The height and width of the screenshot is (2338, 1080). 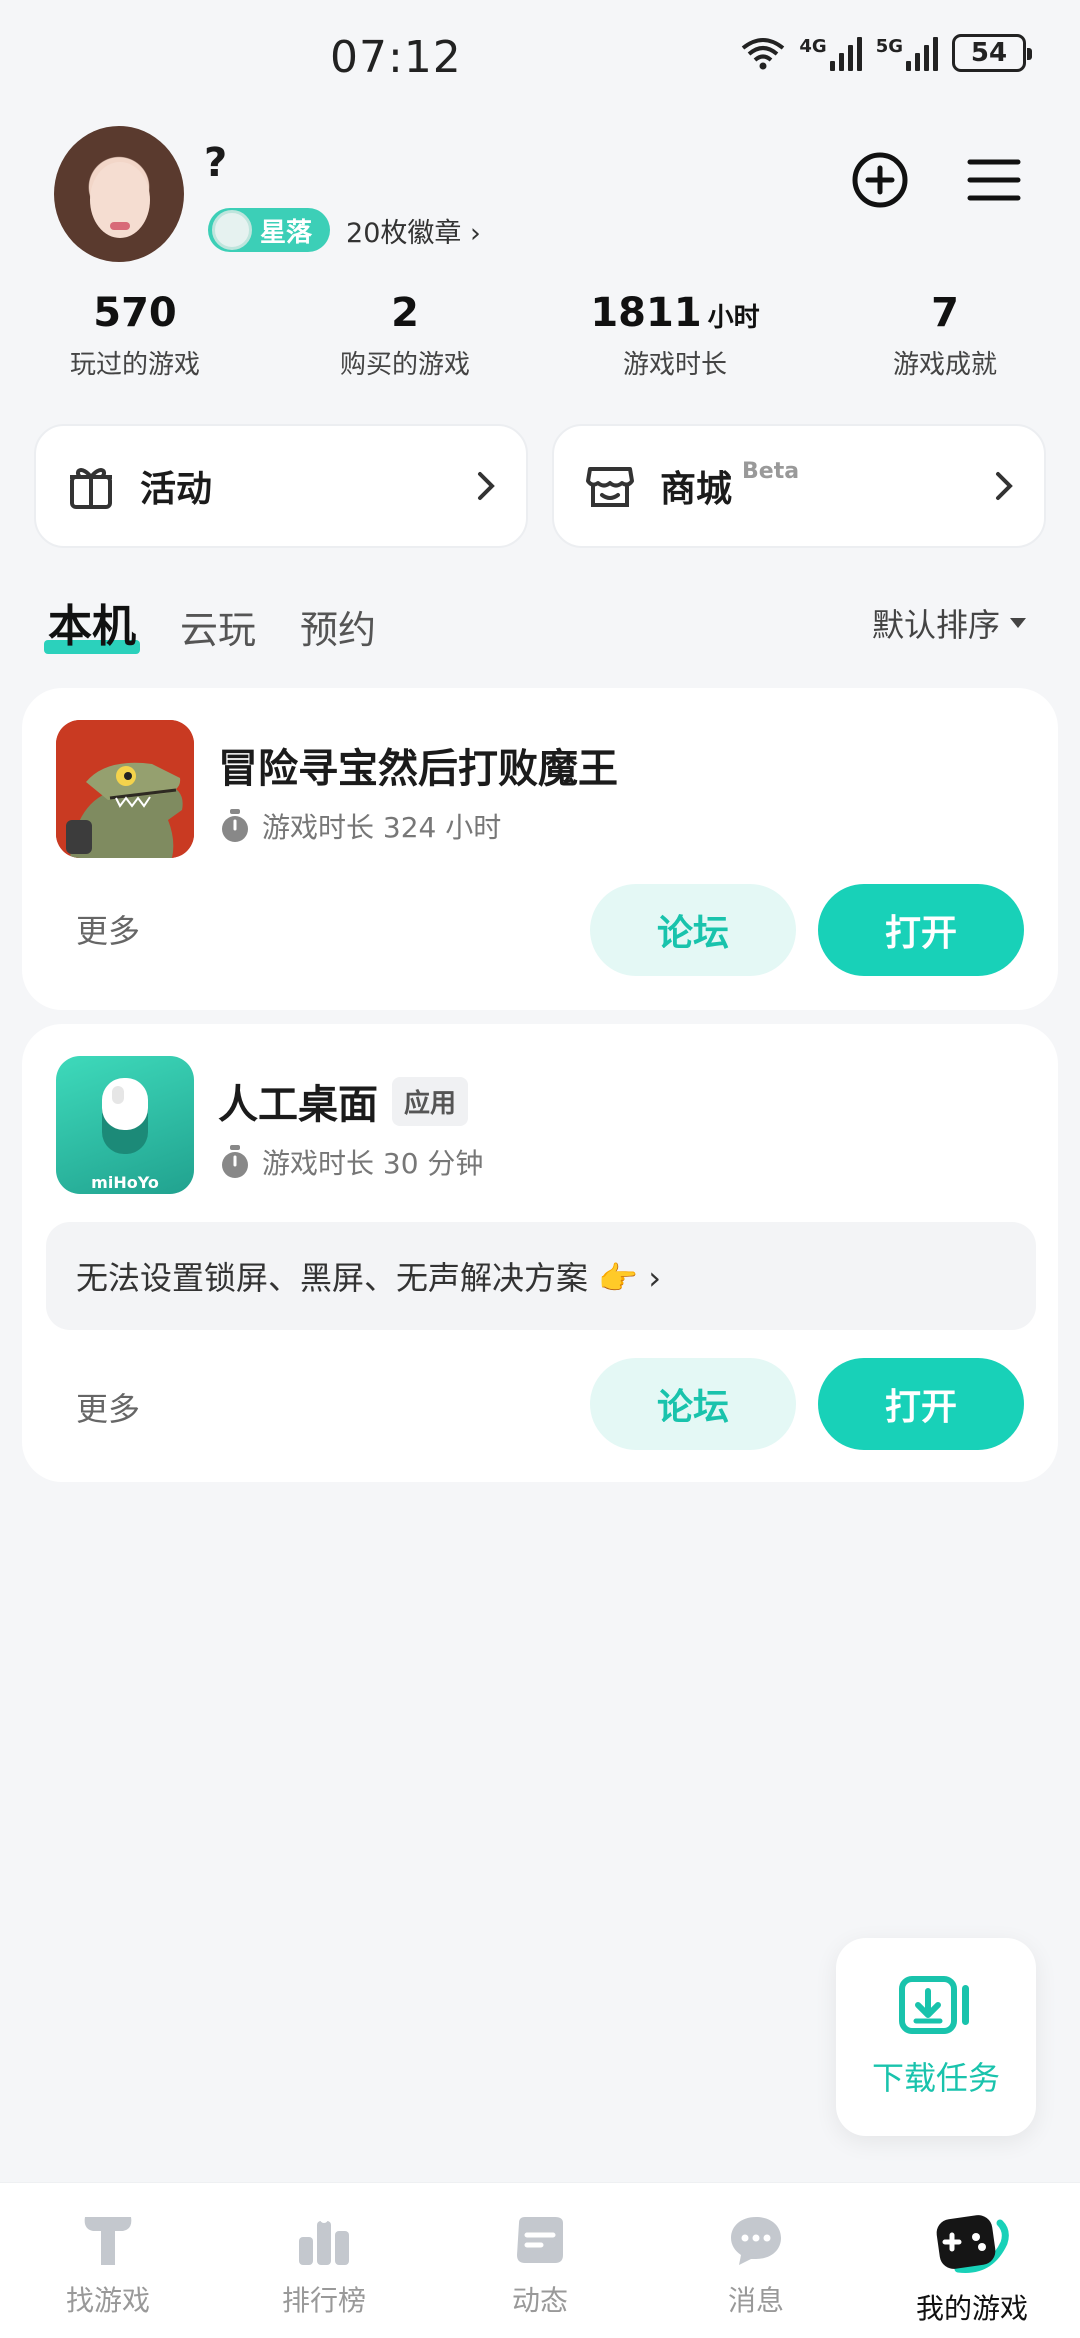 I want to click on bottom-nav: 找游戏 排行榜 动态 消息 我的游戏, so click(x=540, y=2260).